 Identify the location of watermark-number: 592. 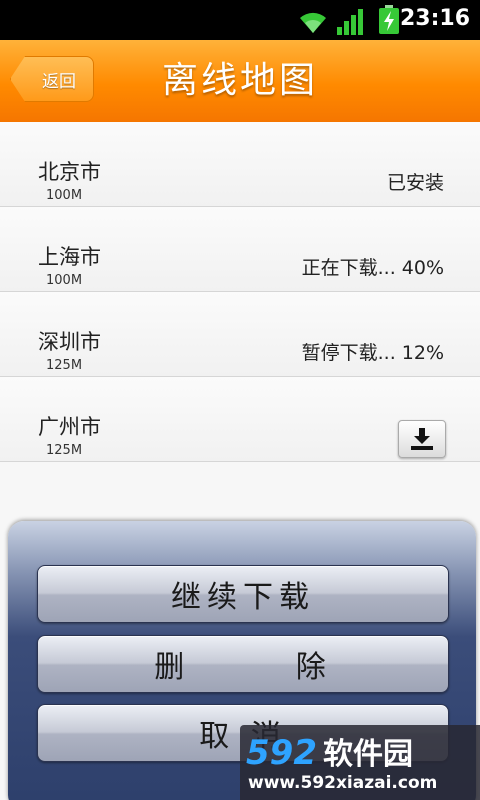
(281, 753).